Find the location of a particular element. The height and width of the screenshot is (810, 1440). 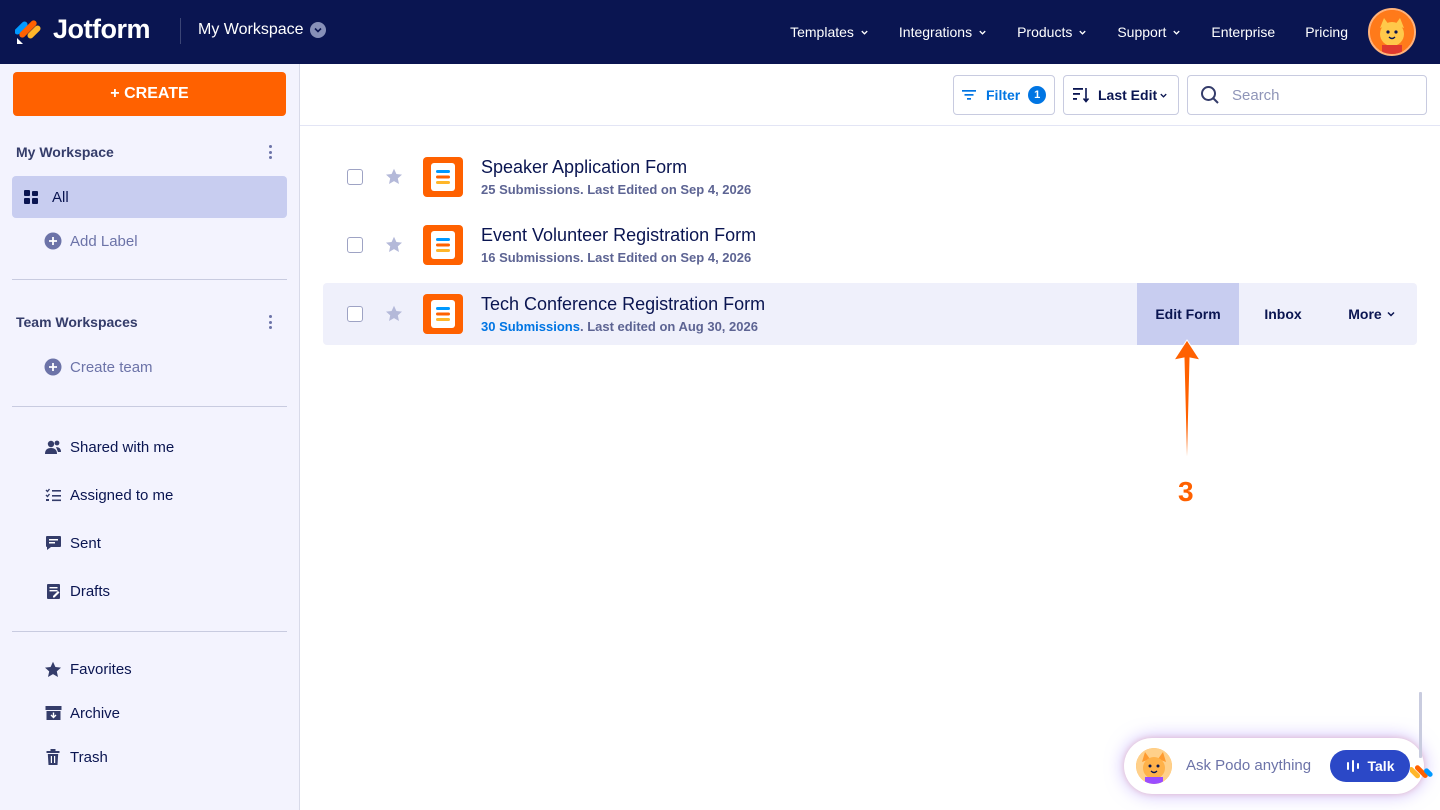

my-workspace-menu-icon is located at coordinates (270, 152).